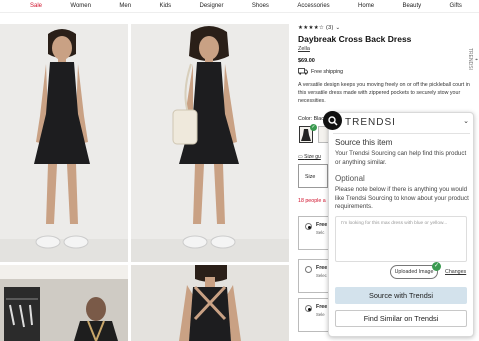 Image resolution: width=479 pixels, height=341 pixels. What do you see at coordinates (313, 6) in the screenshot?
I see `nav-accessories: Accessories` at bounding box center [313, 6].